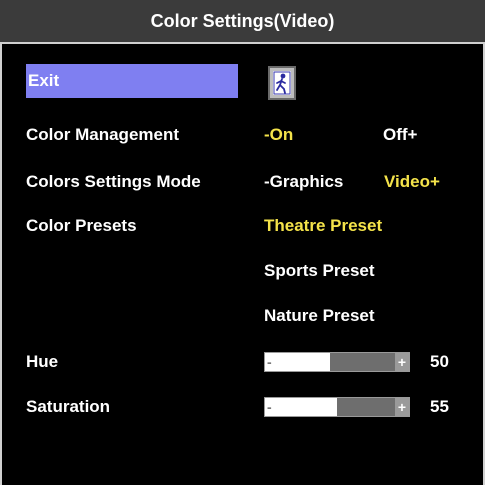 The image size is (485, 485). Describe the element at coordinates (412, 182) in the screenshot. I see `mode-video-option: Video+` at that location.